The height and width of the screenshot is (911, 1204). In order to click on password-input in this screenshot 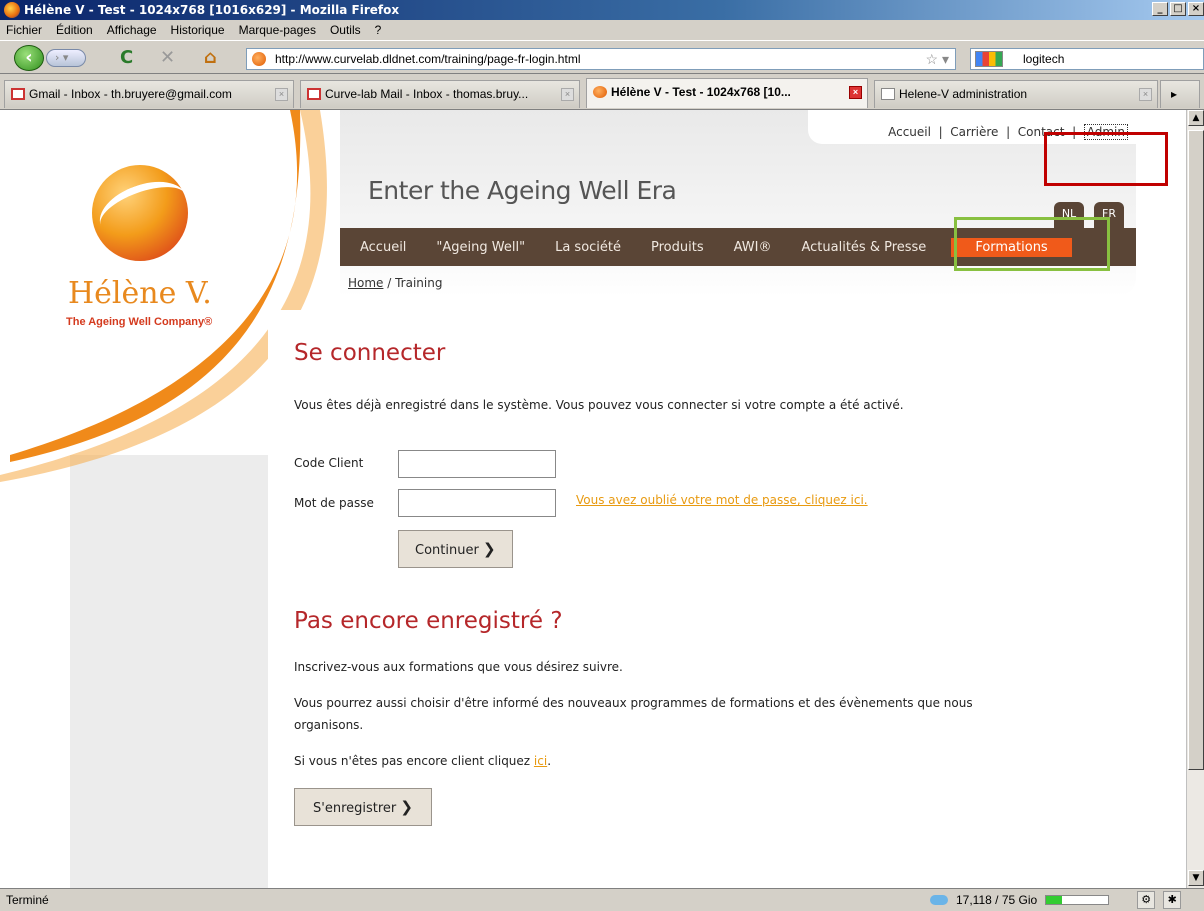, I will do `click(477, 503)`.